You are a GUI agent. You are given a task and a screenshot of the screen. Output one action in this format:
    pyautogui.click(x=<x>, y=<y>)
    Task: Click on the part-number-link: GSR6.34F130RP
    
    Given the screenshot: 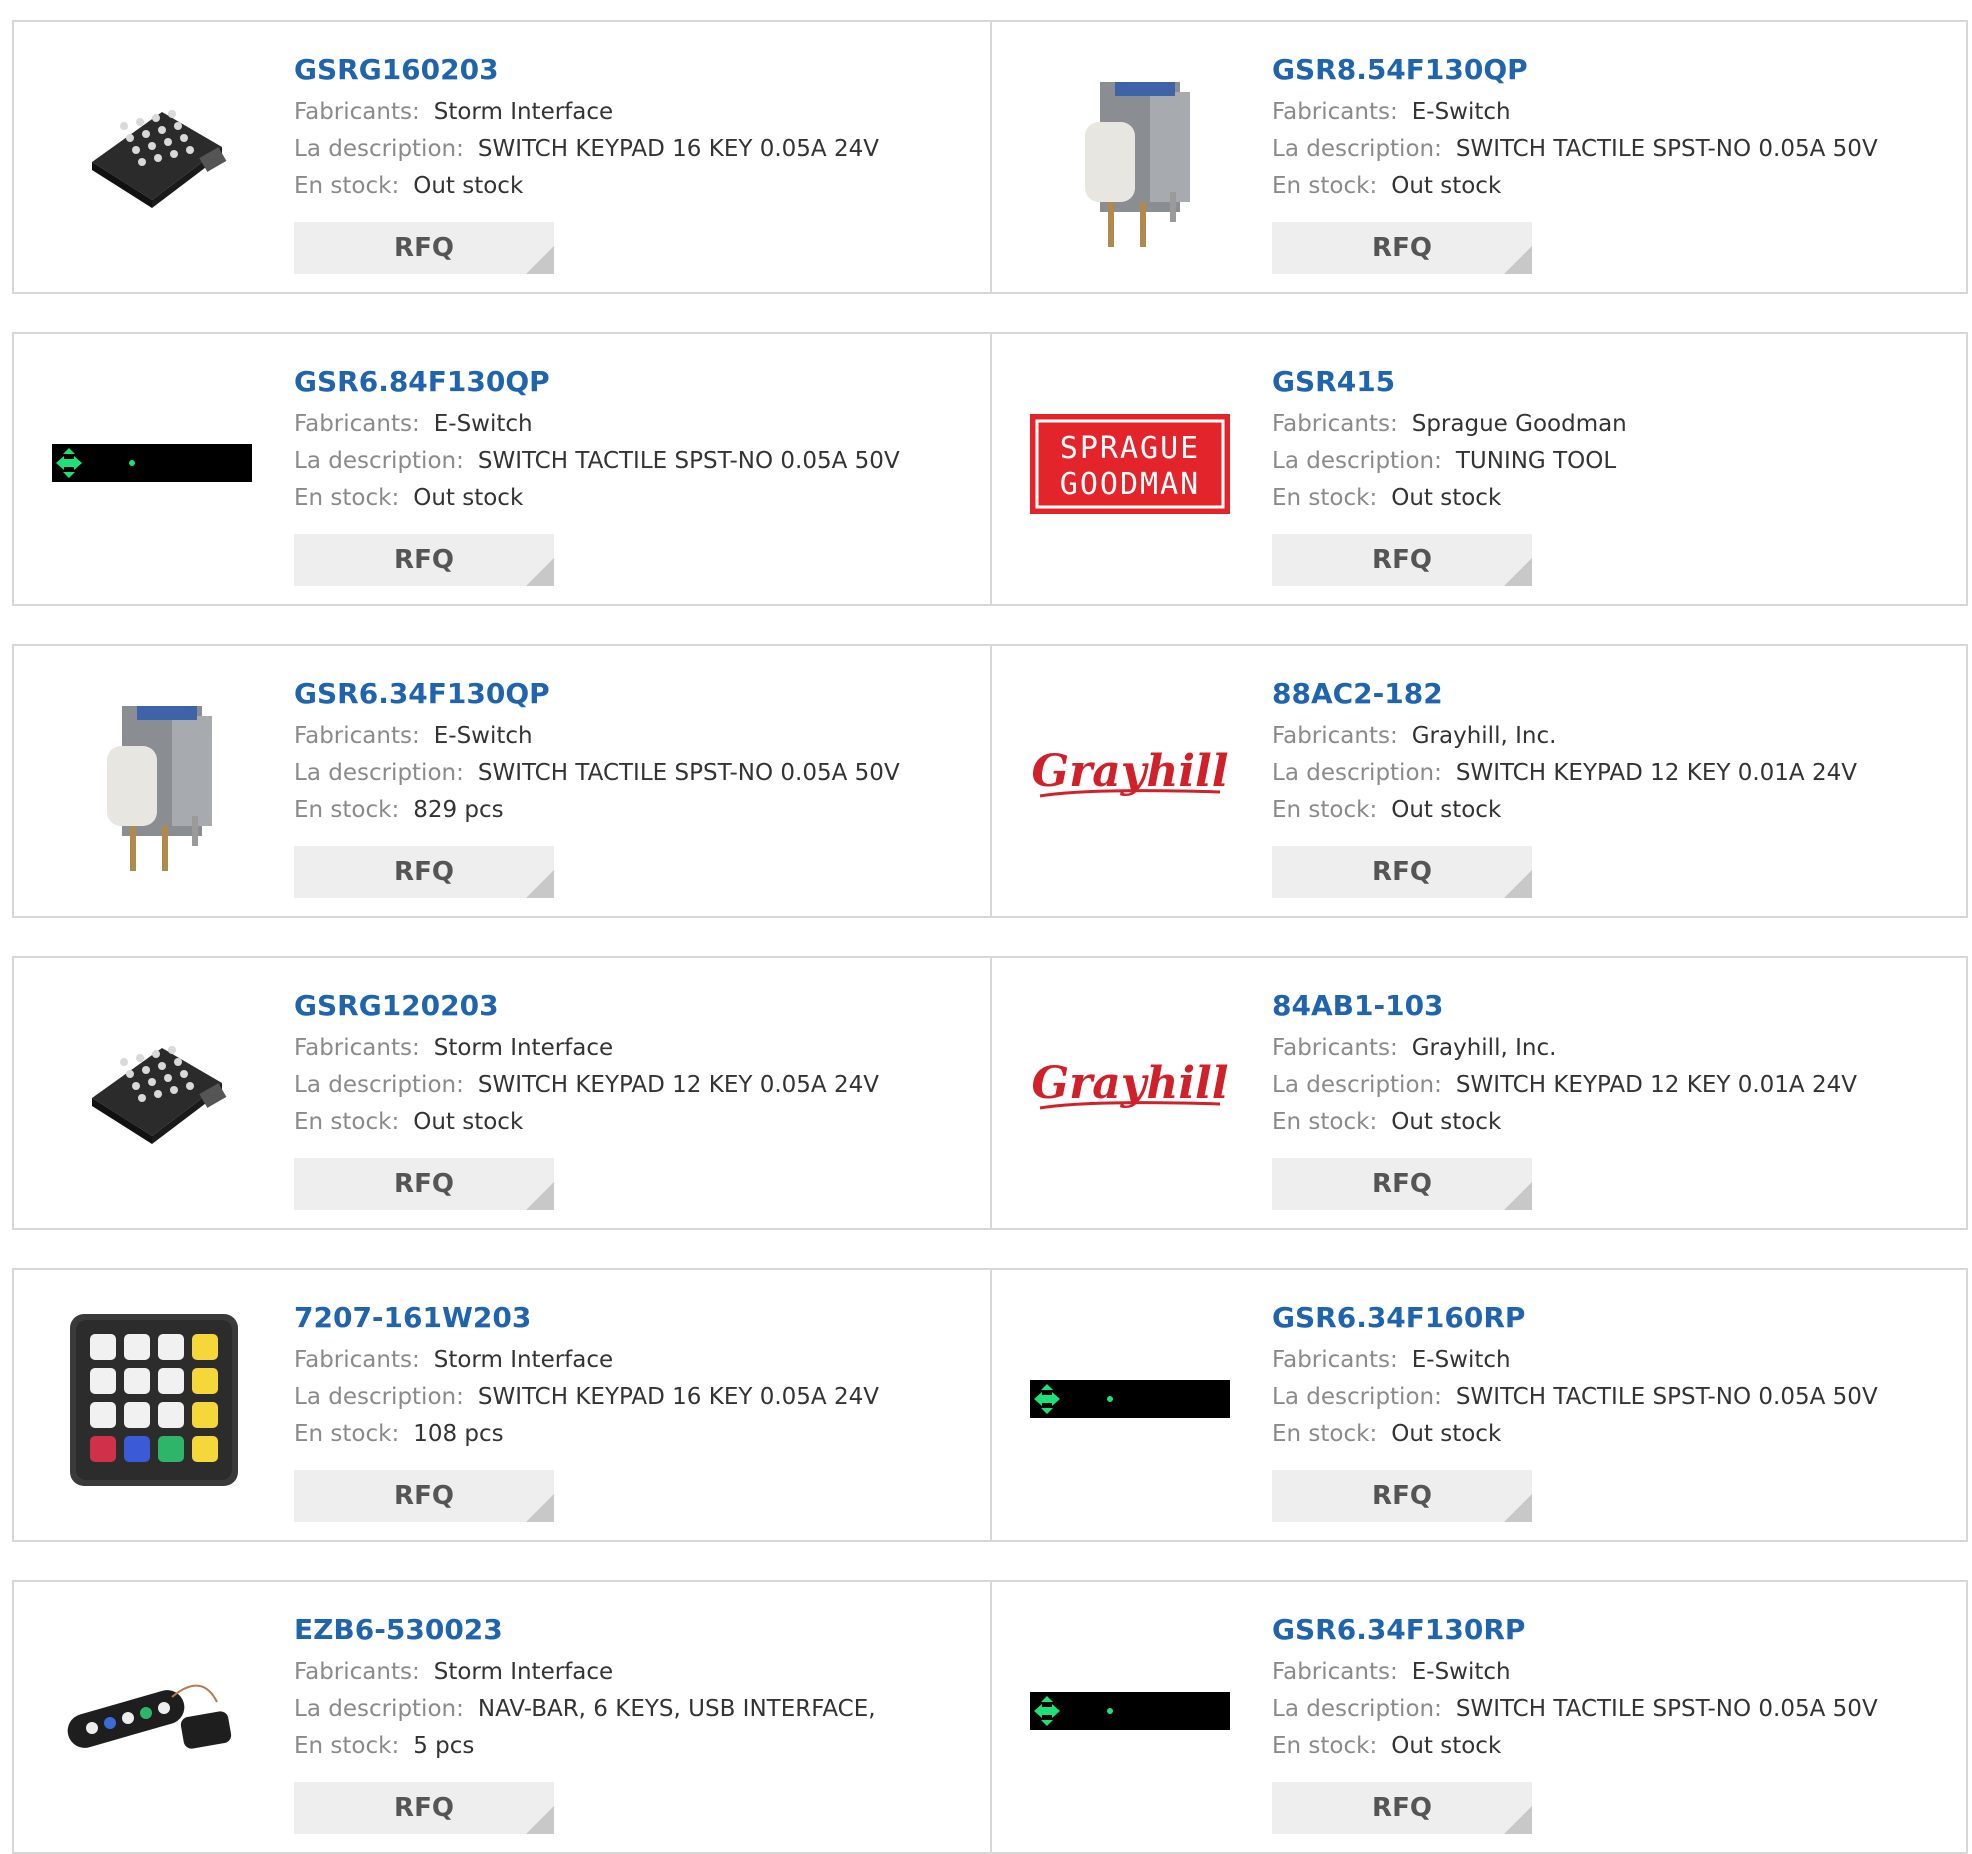 What is the action you would take?
    pyautogui.click(x=1612, y=1630)
    